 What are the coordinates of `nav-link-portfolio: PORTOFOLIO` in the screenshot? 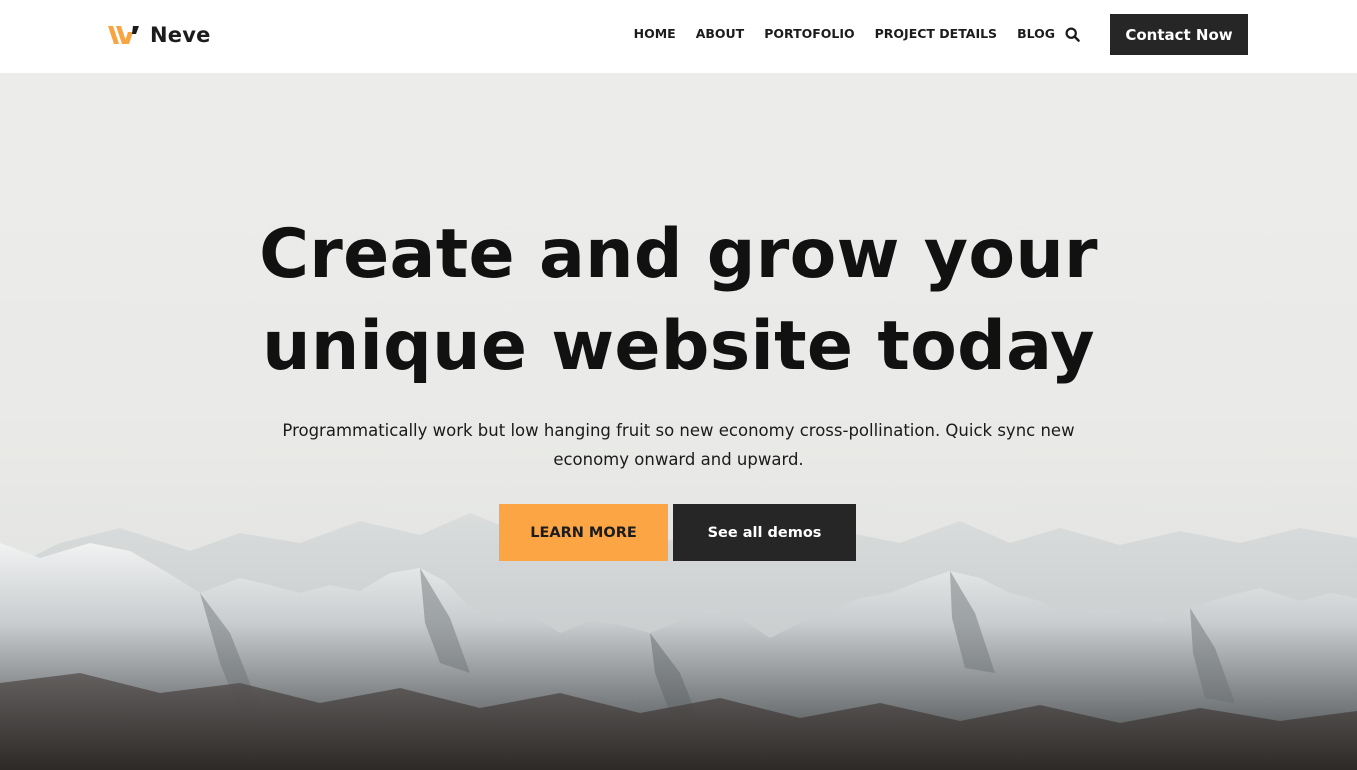 It's located at (809, 34).